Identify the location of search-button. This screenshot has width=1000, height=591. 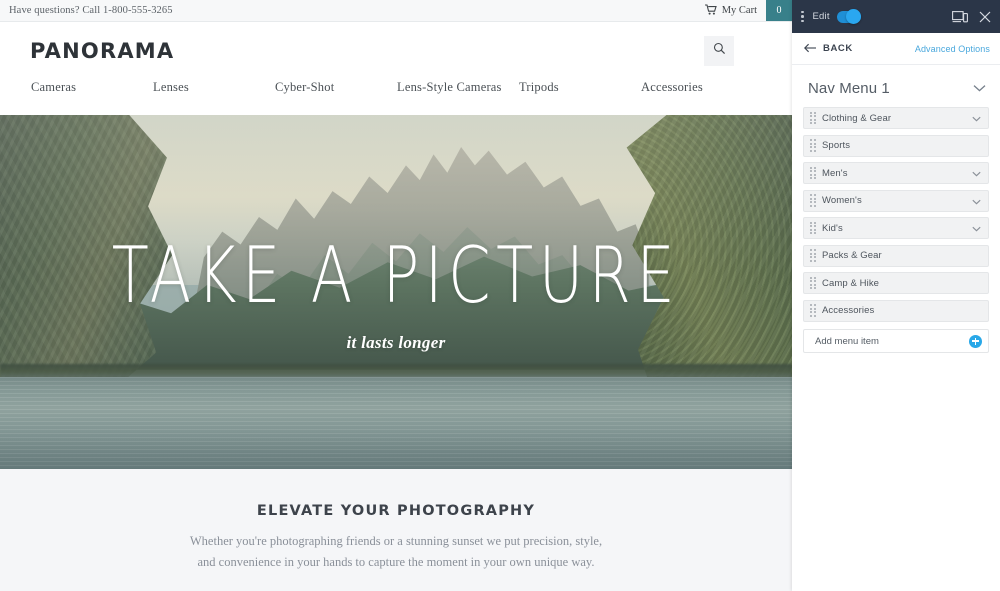
(719, 51).